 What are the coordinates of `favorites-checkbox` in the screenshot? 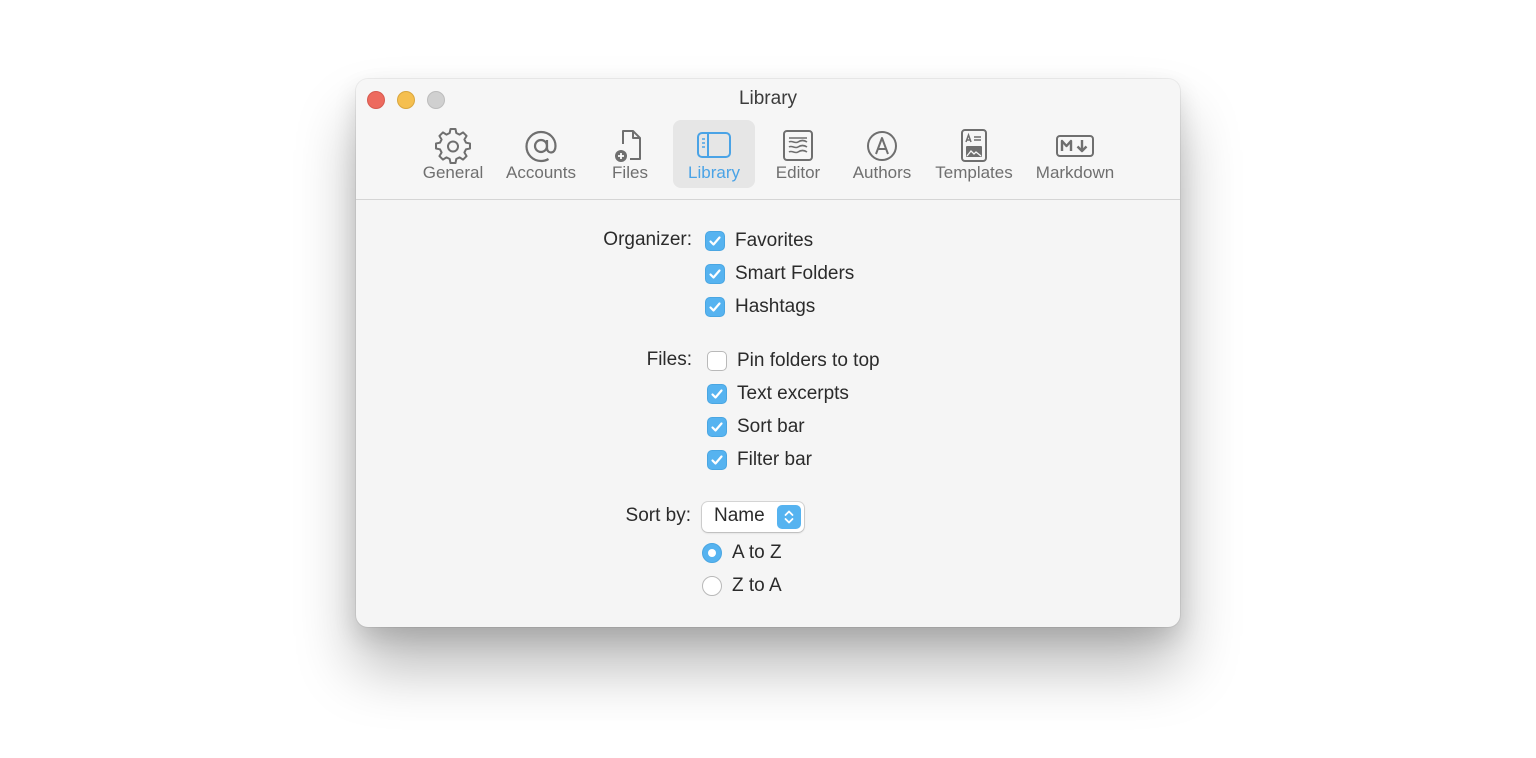 It's located at (715, 241).